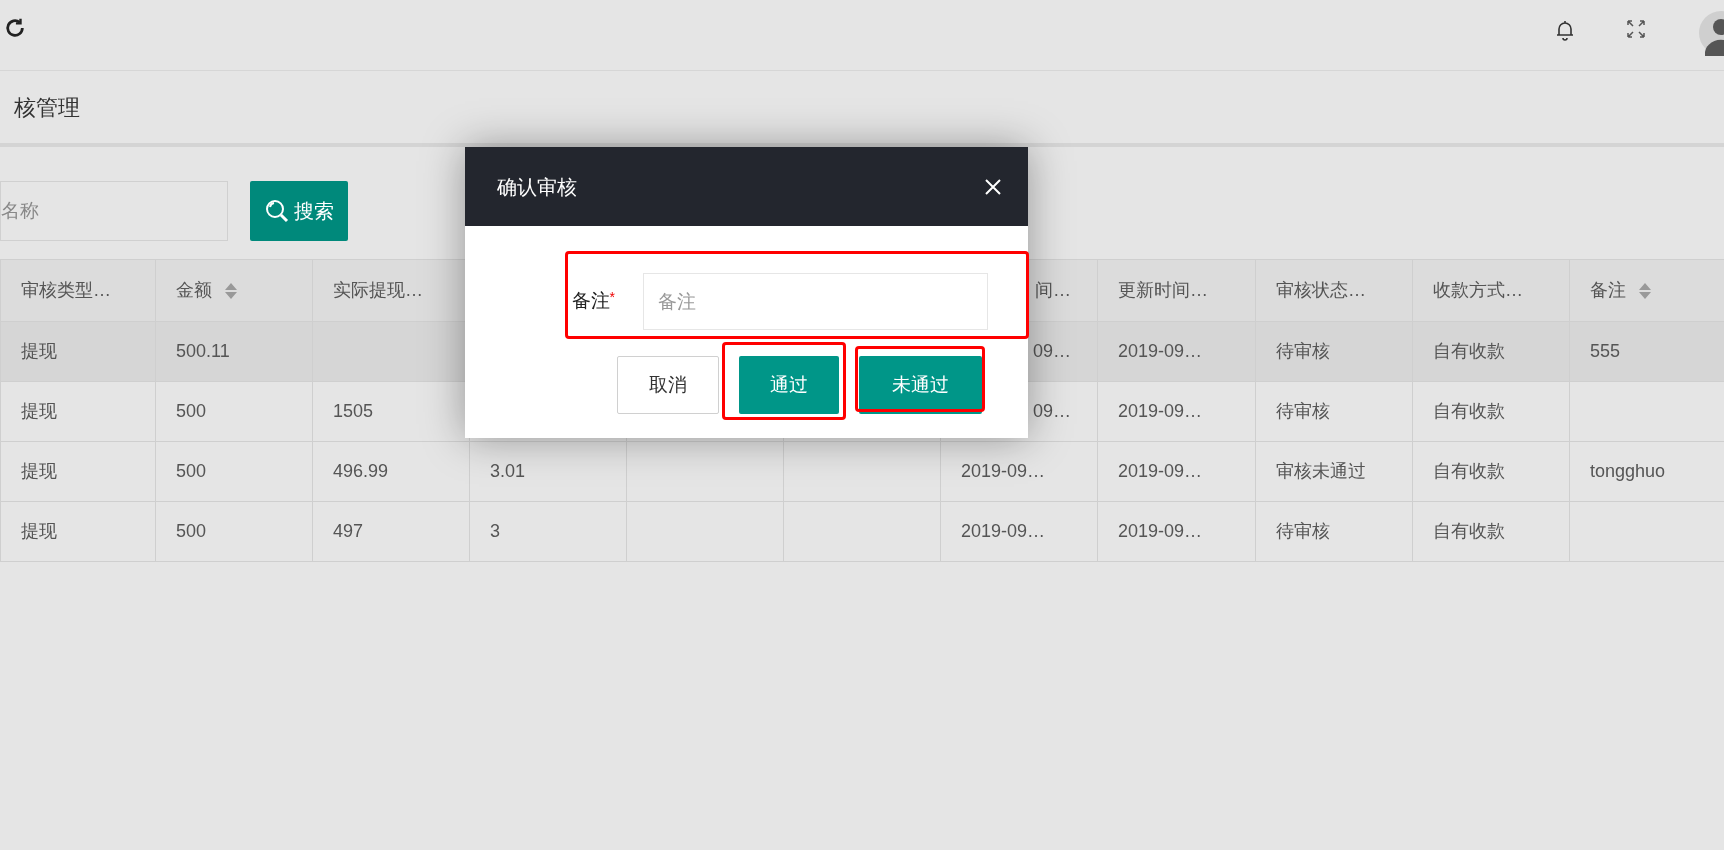  I want to click on table-cell: 496.99, so click(361, 471).